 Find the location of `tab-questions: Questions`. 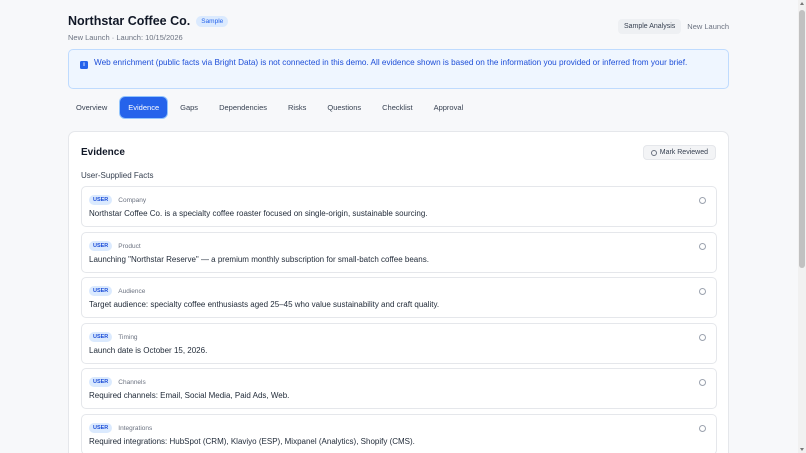

tab-questions: Questions is located at coordinates (344, 107).